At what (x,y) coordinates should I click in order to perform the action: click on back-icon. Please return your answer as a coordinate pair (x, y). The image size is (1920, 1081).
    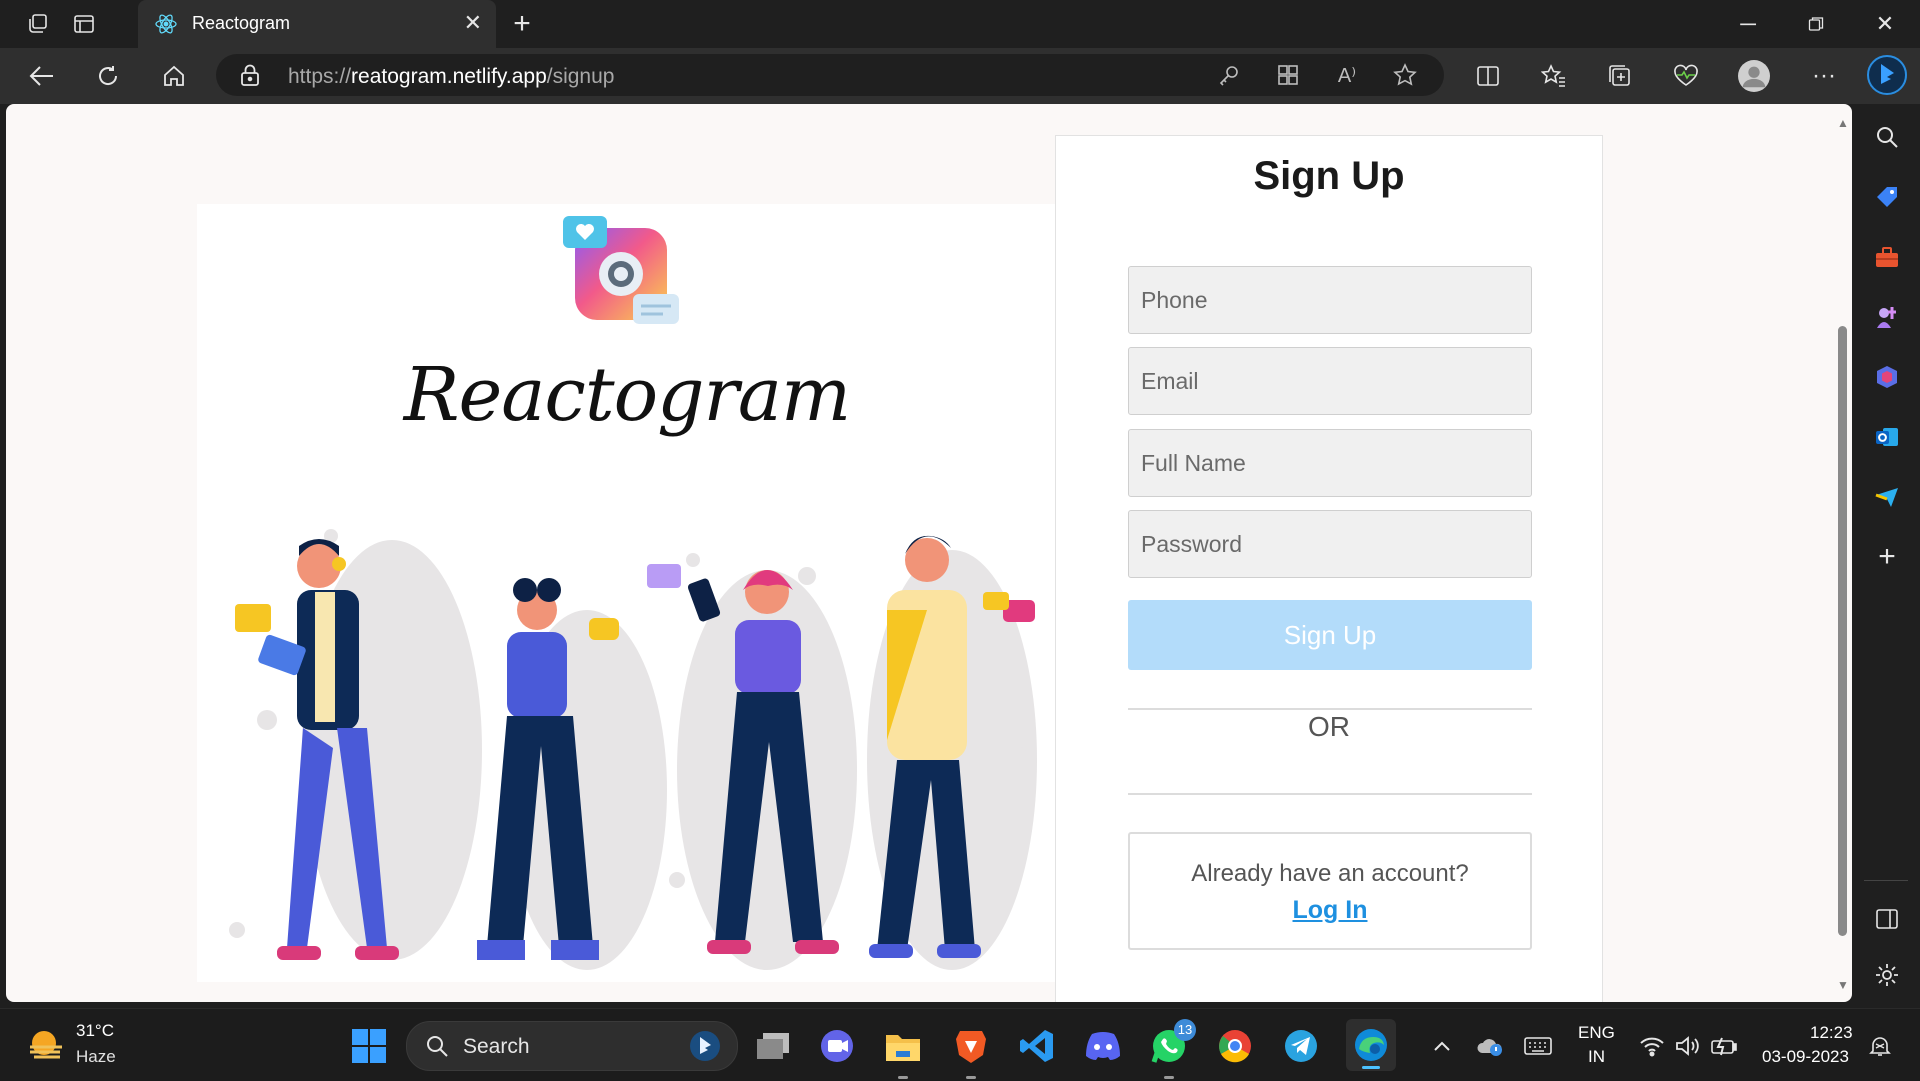
    Looking at the image, I should click on (42, 76).